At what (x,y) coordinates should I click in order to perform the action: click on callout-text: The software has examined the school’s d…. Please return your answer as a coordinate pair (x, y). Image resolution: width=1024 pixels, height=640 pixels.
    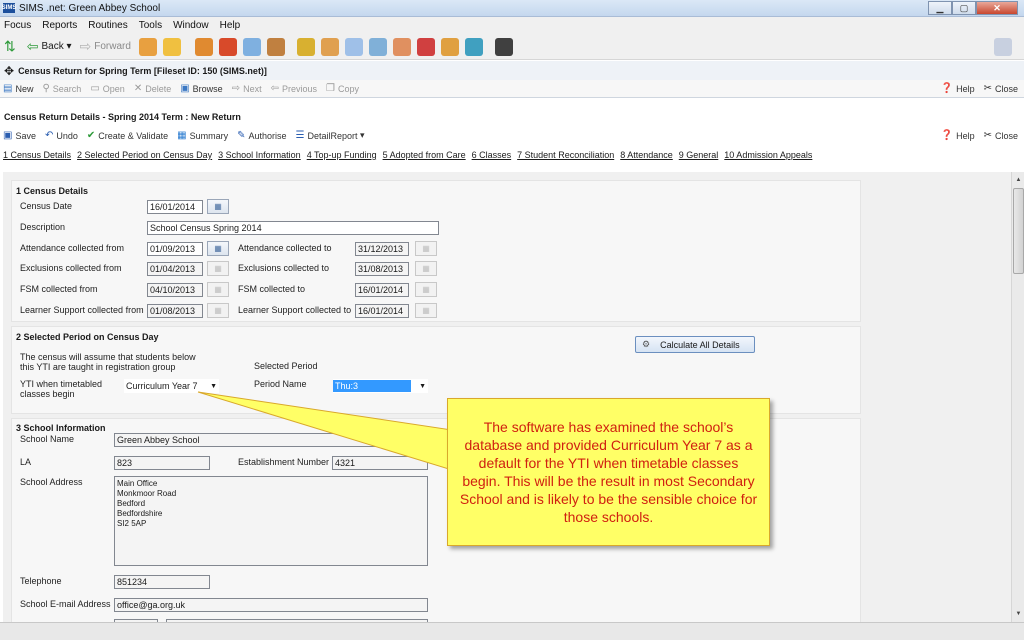
    Looking at the image, I should click on (608, 472).